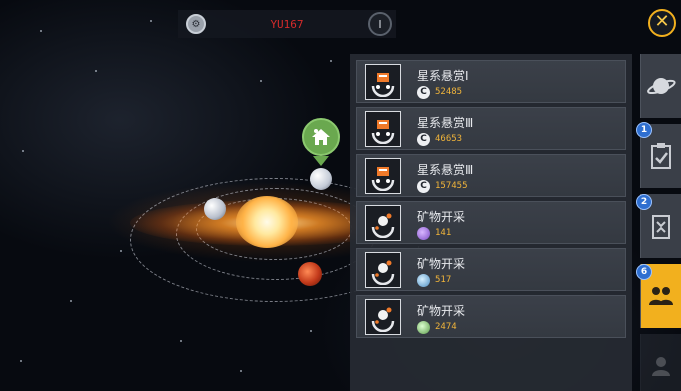 The height and width of the screenshot is (391, 681). I want to click on blue-ore-icon, so click(423, 280).